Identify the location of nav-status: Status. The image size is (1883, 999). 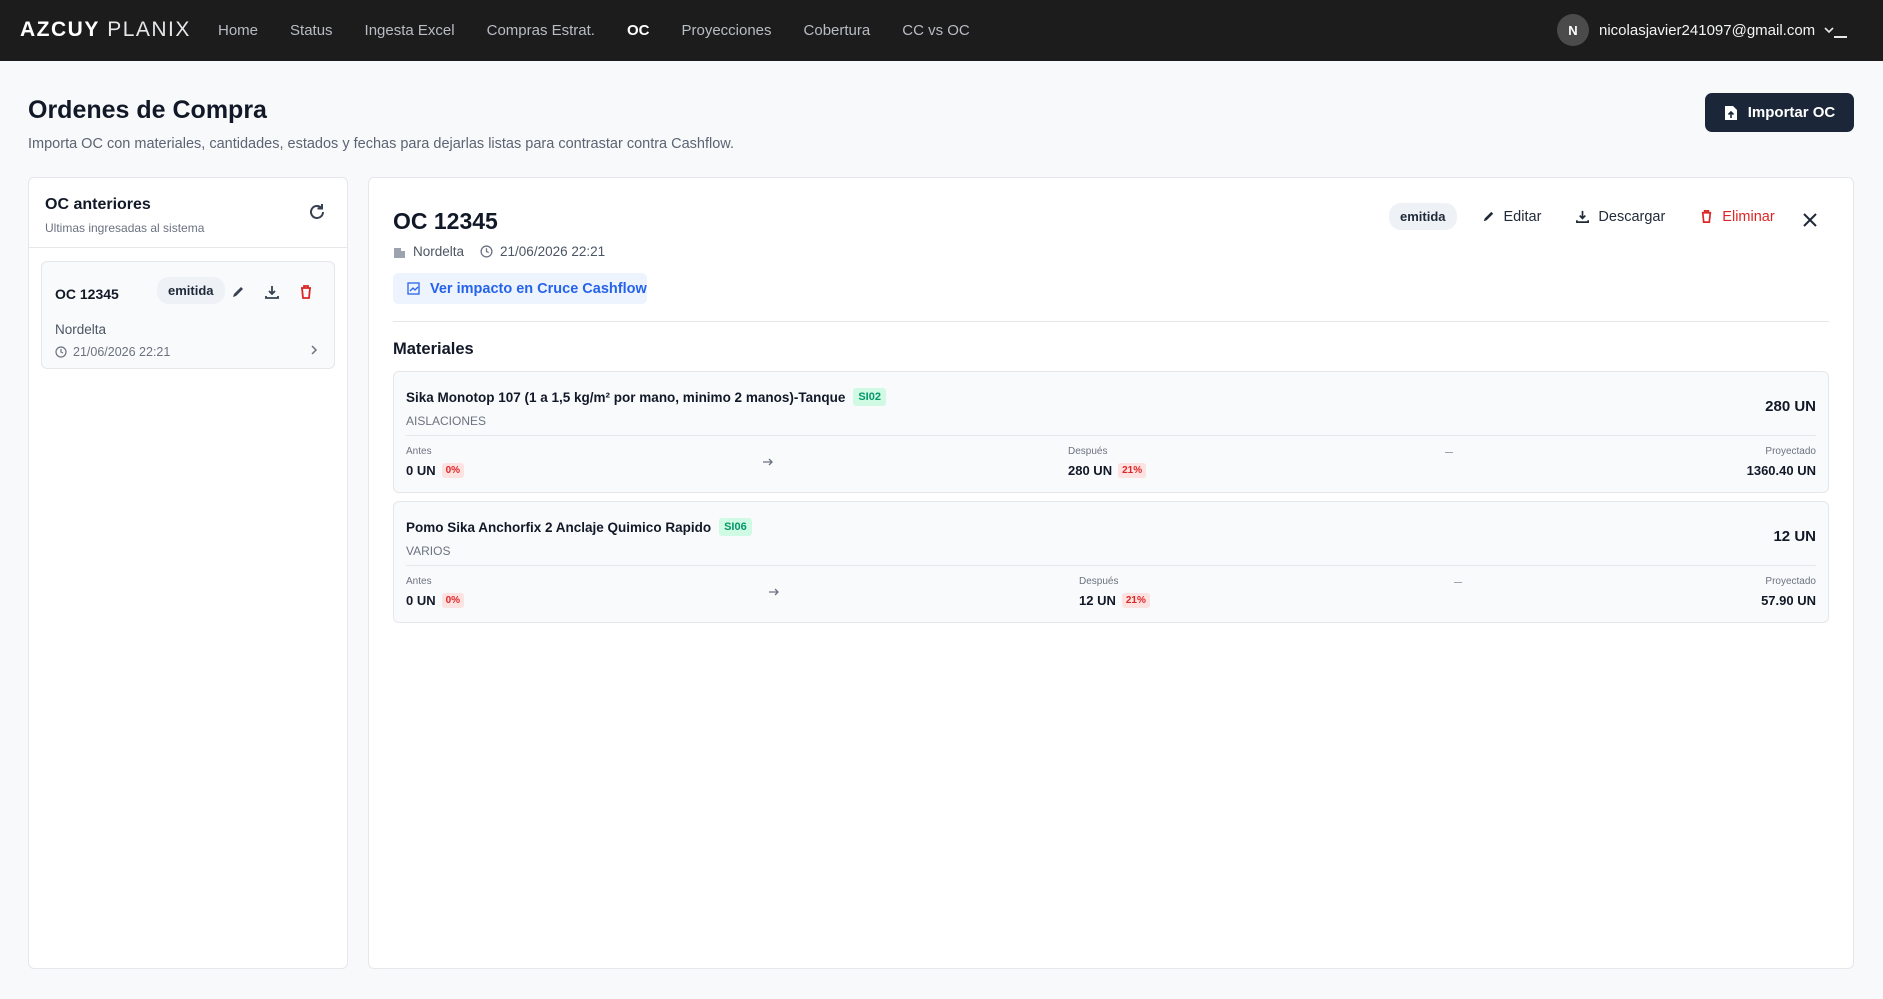
(311, 30).